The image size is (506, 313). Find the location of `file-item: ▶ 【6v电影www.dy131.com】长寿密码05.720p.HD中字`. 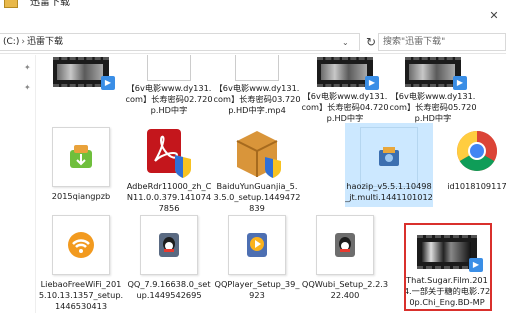

file-item: ▶ 【6v电影www.dy131.com】长寿密码05.720p.HD中字 is located at coordinates (433, 89).